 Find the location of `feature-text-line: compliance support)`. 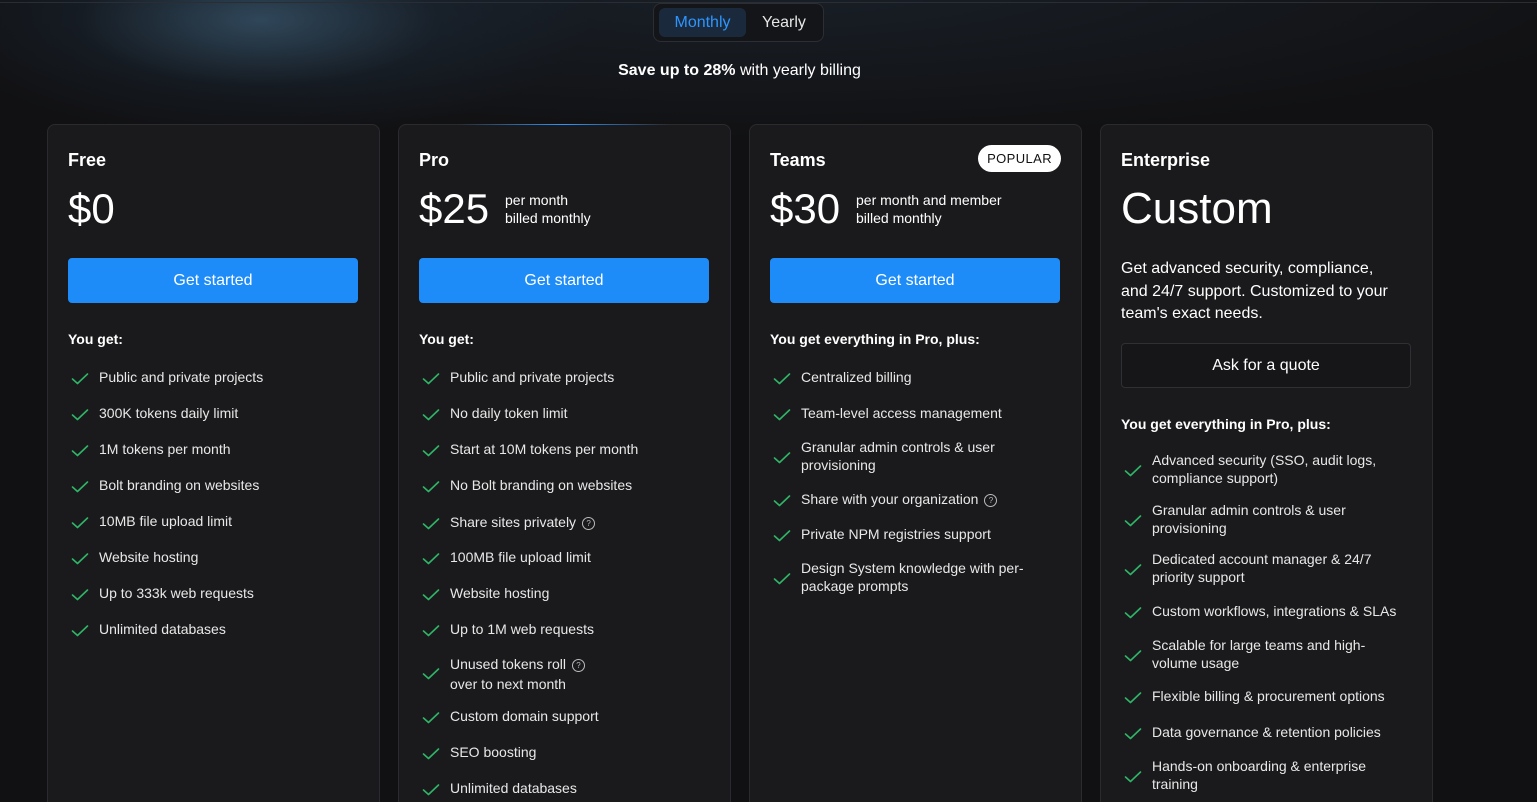

feature-text-line: compliance support) is located at coordinates (1215, 478).